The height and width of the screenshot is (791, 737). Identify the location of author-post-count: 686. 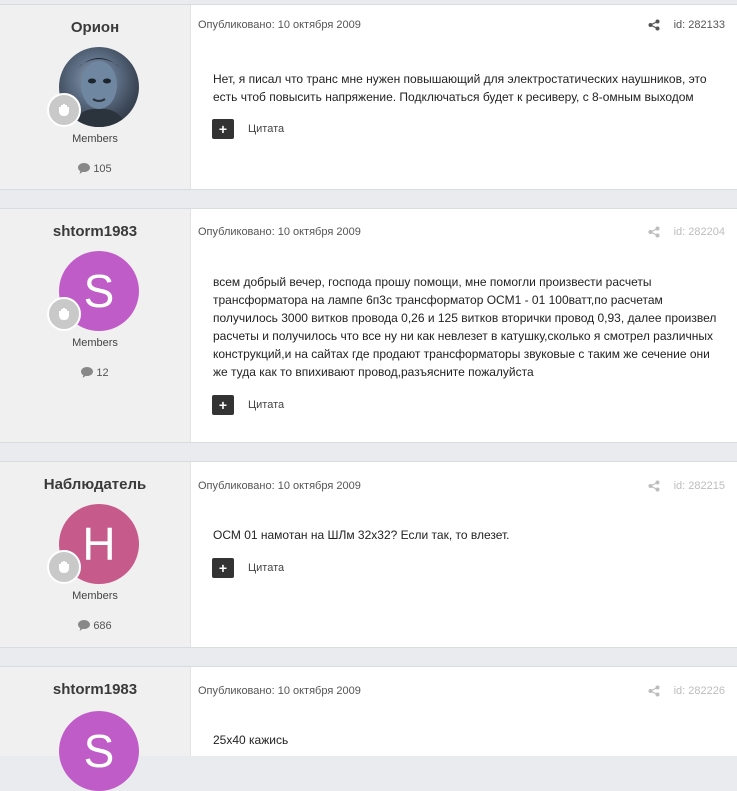
(95, 626).